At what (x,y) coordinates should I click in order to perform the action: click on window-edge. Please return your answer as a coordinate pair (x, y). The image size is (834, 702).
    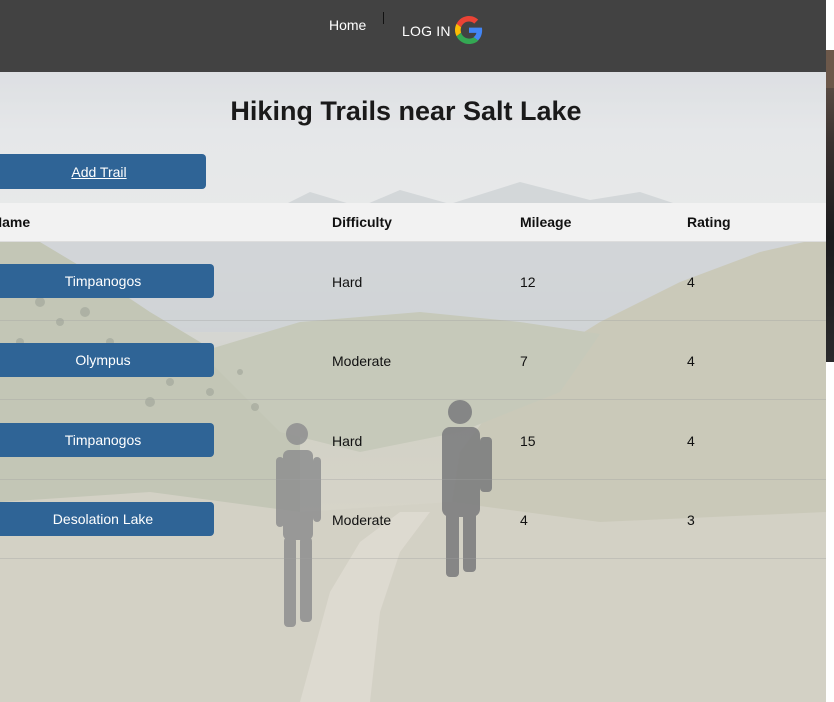
    Looking at the image, I should click on (830, 351).